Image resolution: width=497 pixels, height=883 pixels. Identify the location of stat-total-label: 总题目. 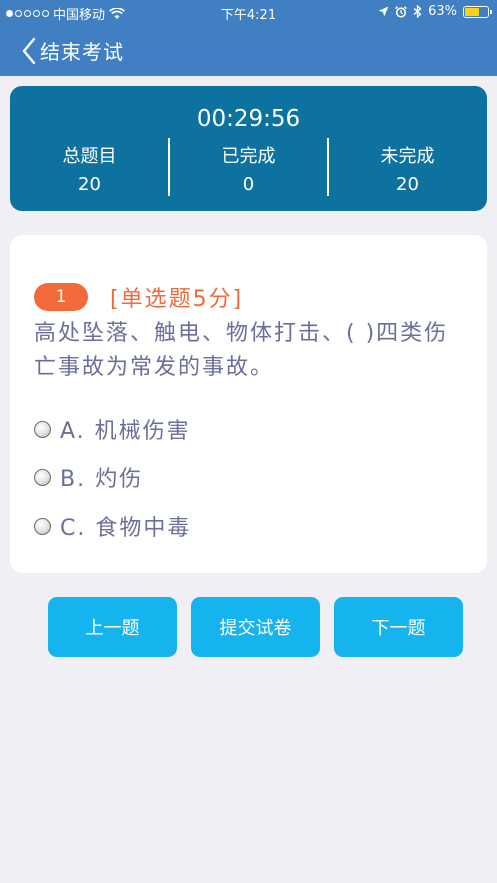
(89, 156).